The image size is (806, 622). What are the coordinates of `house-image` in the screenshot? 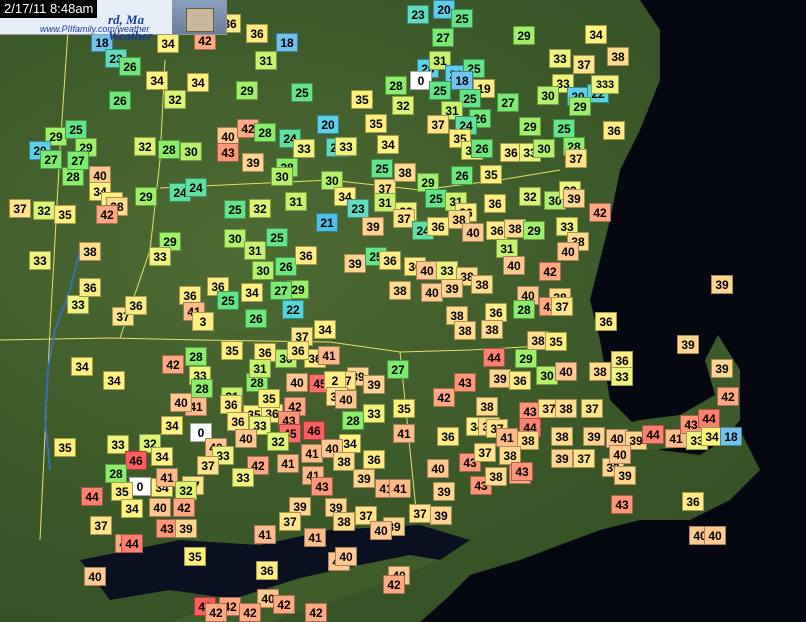 It's located at (199, 17).